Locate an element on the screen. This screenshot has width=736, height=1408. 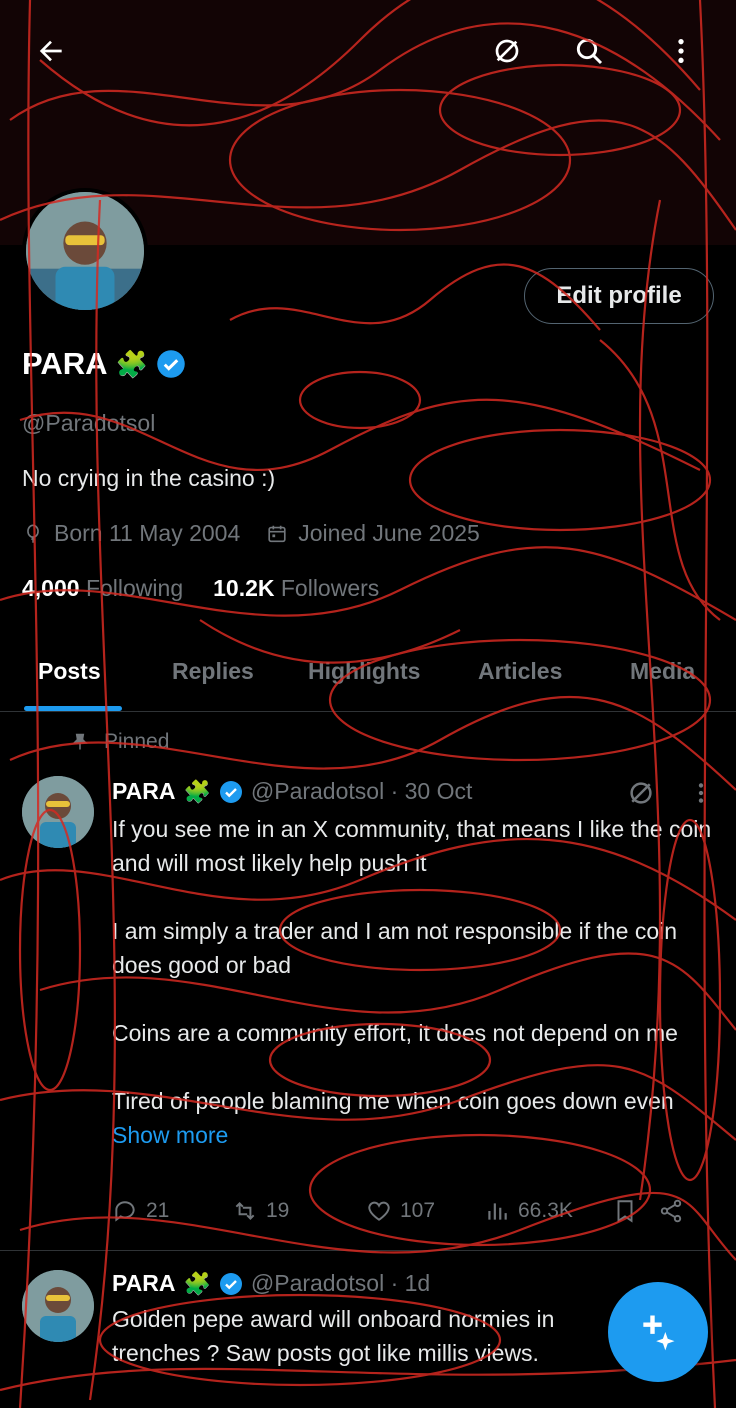
like-count: 107 is located at coordinates (418, 1210).